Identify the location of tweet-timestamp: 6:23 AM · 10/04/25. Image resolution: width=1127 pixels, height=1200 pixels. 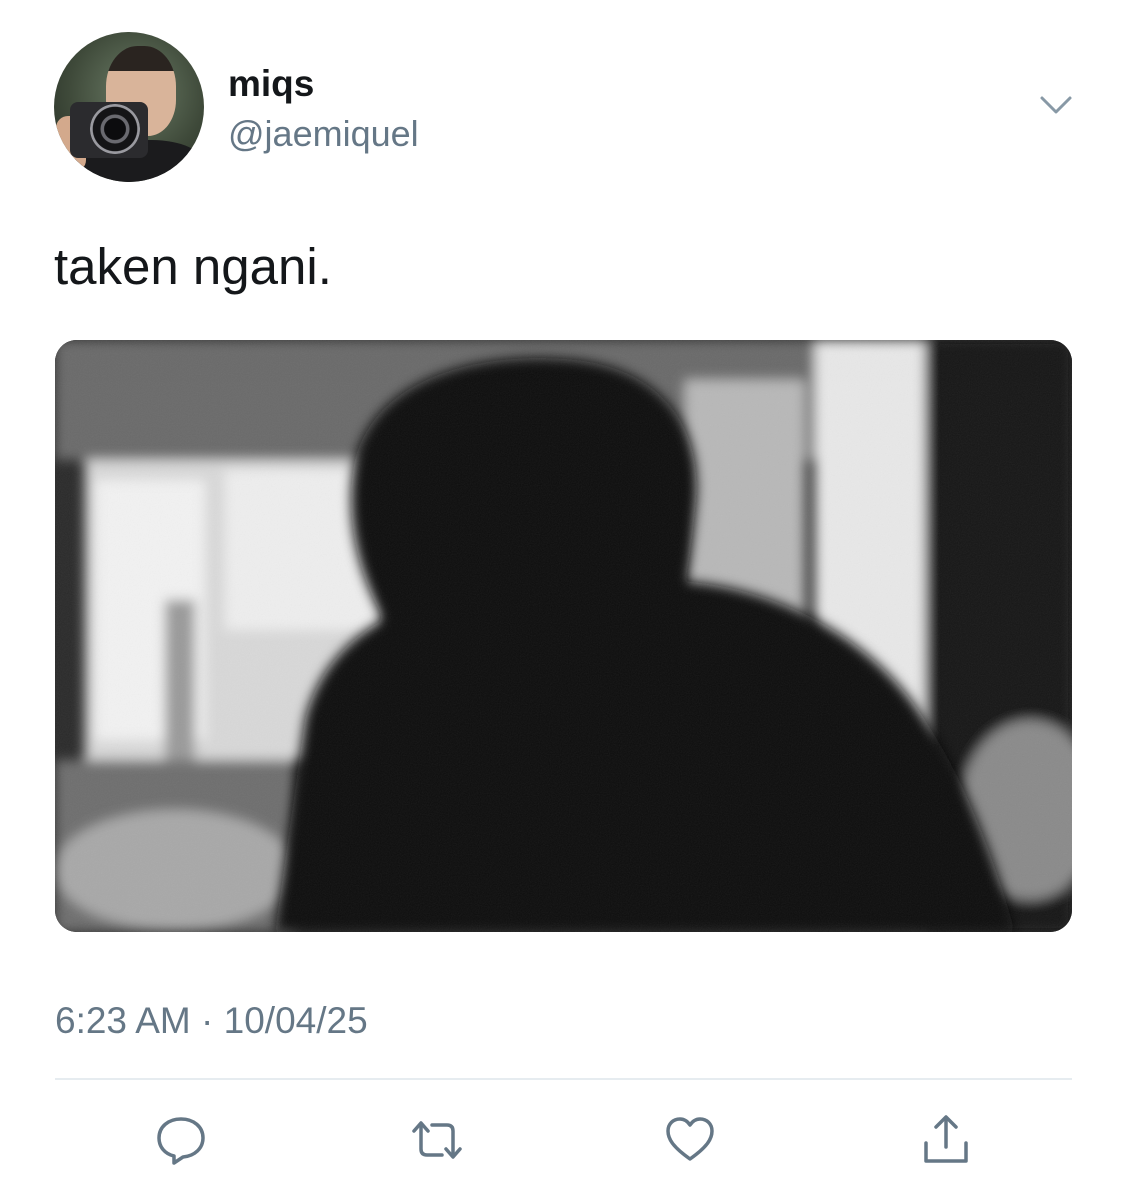
(211, 1020).